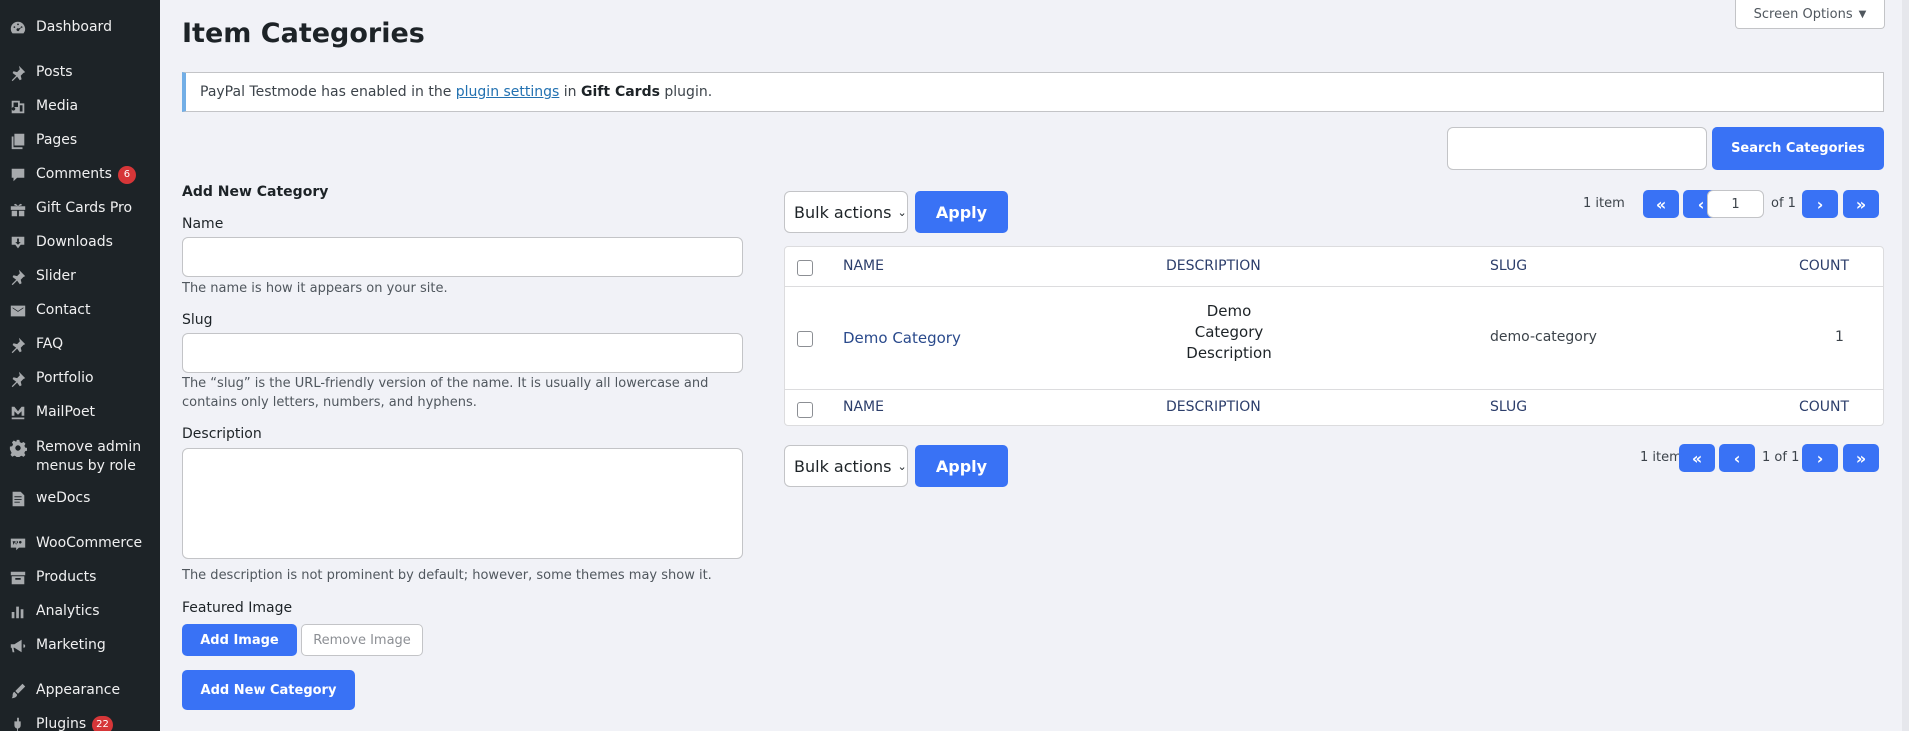 The height and width of the screenshot is (731, 1909). Describe the element at coordinates (237, 608) in the screenshot. I see `featured-image-label: Featured Image` at that location.